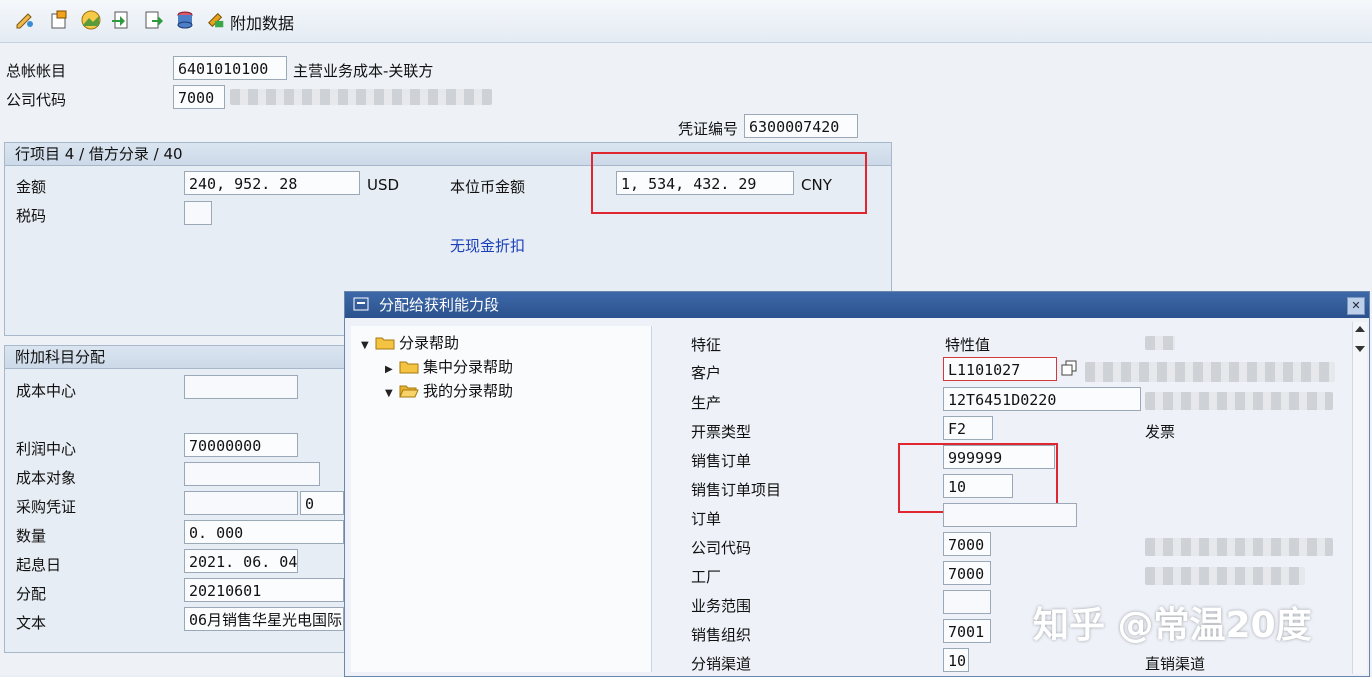 This screenshot has width=1372, height=677. Describe the element at coordinates (729, 183) in the screenshot. I see `highlight-local-amount` at that location.